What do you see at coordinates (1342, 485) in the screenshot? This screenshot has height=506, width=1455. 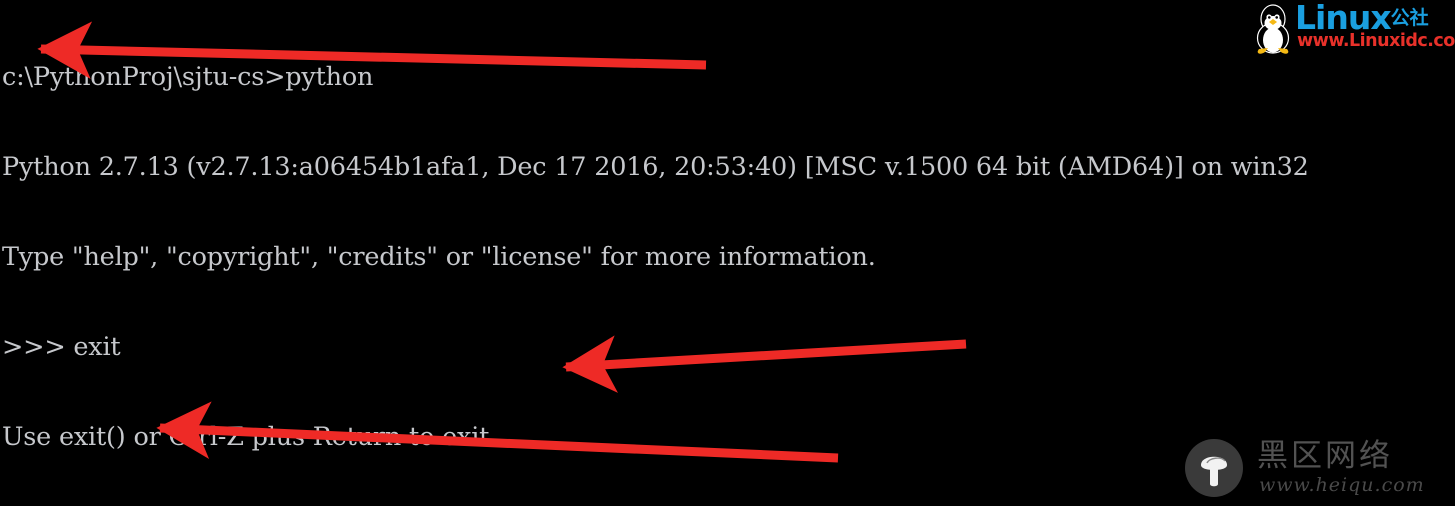 I see `watermark-url: www.heiqu.com` at bounding box center [1342, 485].